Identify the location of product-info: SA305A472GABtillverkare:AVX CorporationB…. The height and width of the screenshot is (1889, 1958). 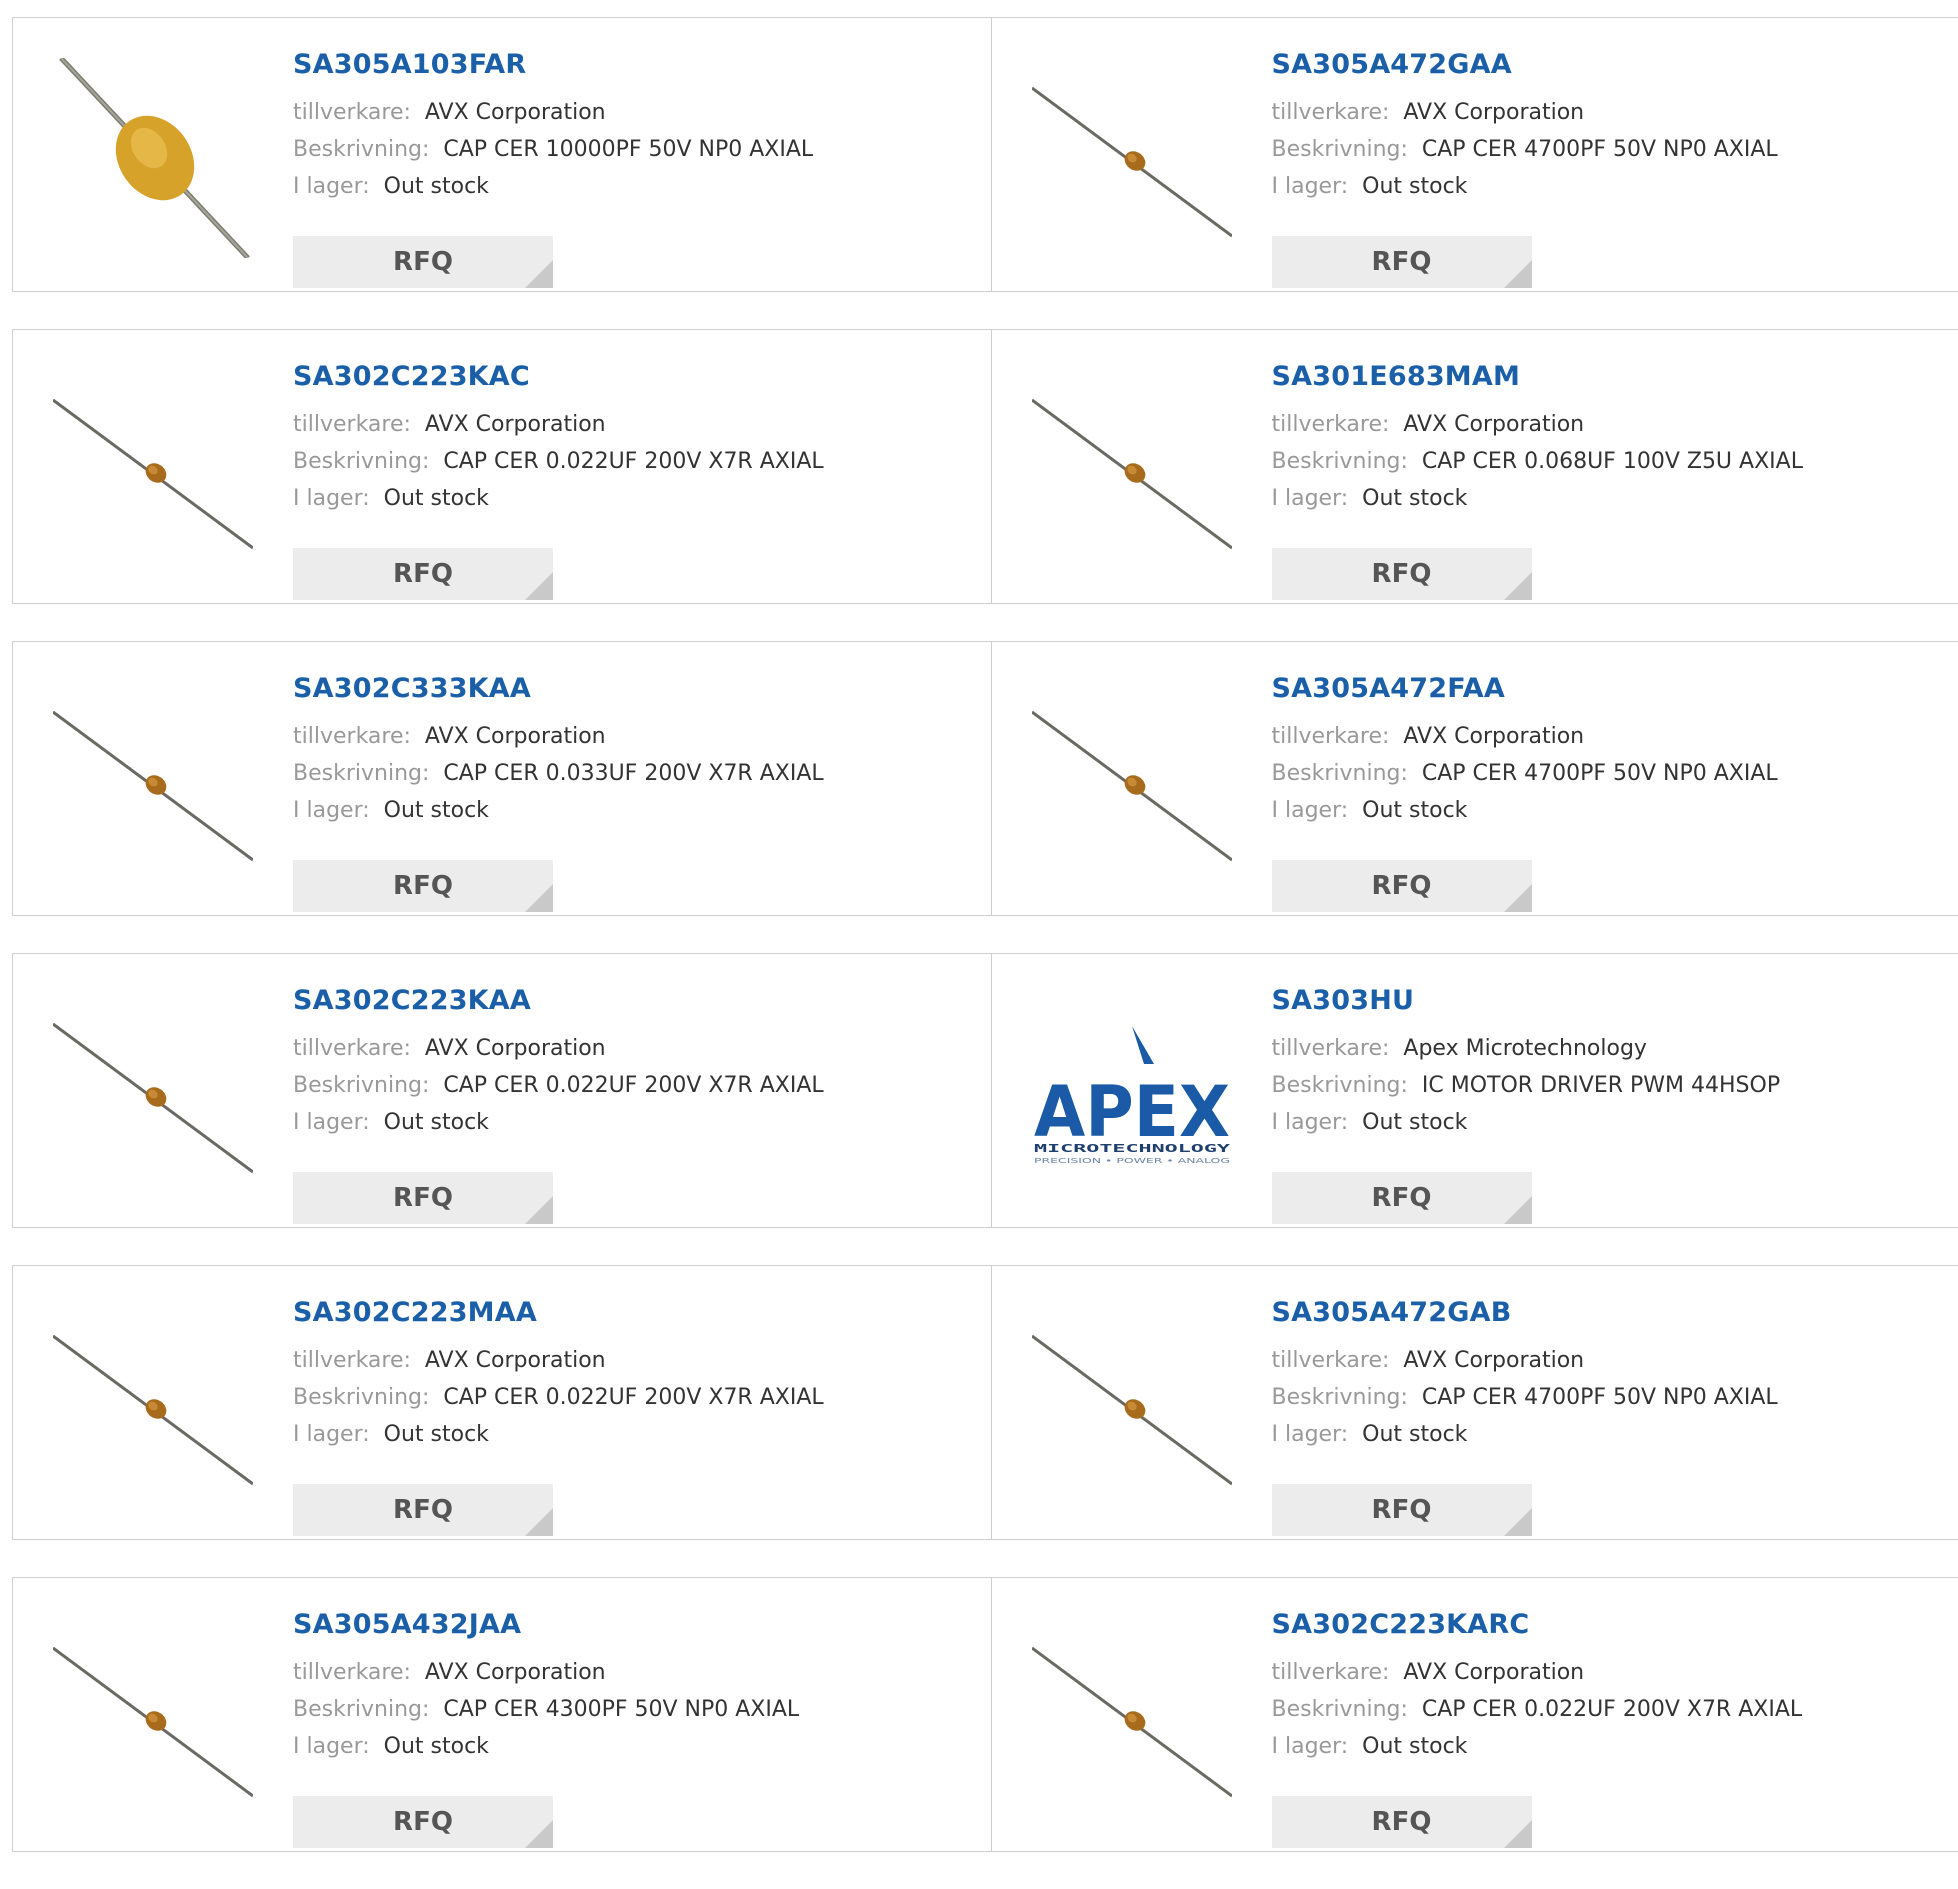
(1610, 1374).